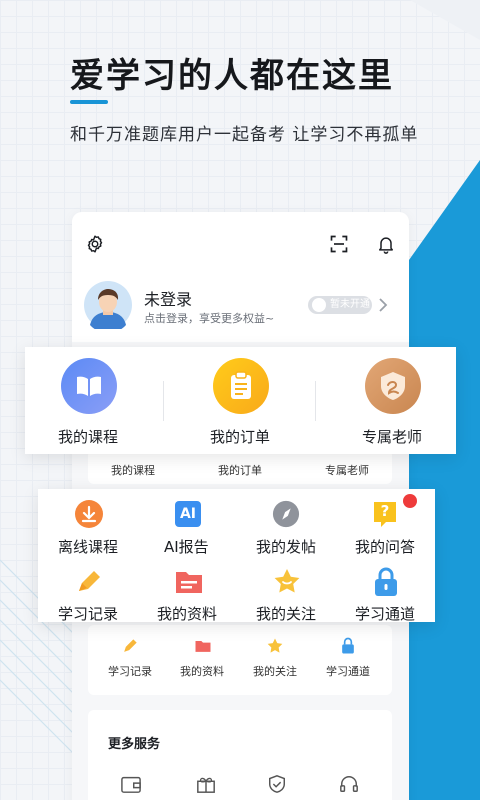 Image resolution: width=480 pixels, height=800 pixels. What do you see at coordinates (410, 501) in the screenshot?
I see `notification-dot` at bounding box center [410, 501].